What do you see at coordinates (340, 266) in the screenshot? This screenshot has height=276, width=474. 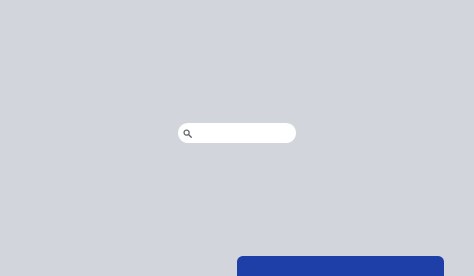 I see `bottom-panel` at bounding box center [340, 266].